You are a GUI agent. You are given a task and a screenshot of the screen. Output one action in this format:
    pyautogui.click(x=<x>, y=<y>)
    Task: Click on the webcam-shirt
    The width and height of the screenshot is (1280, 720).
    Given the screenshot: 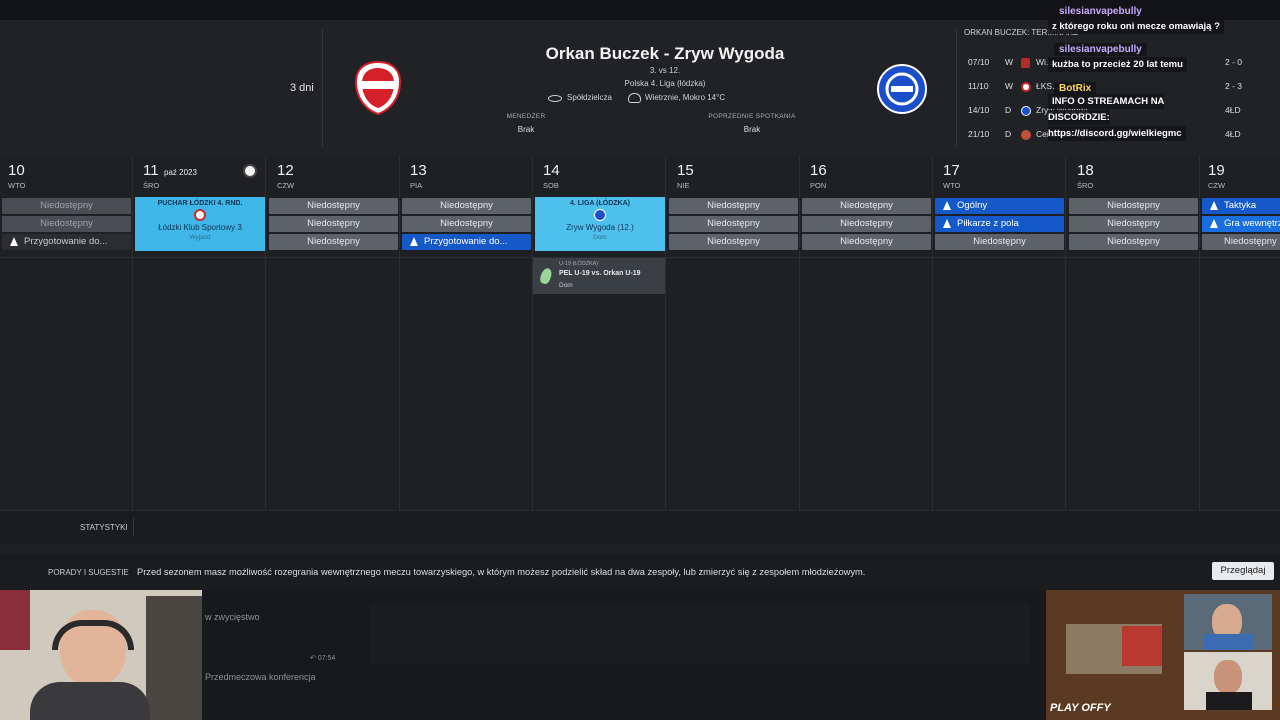 What is the action you would take?
    pyautogui.click(x=90, y=701)
    